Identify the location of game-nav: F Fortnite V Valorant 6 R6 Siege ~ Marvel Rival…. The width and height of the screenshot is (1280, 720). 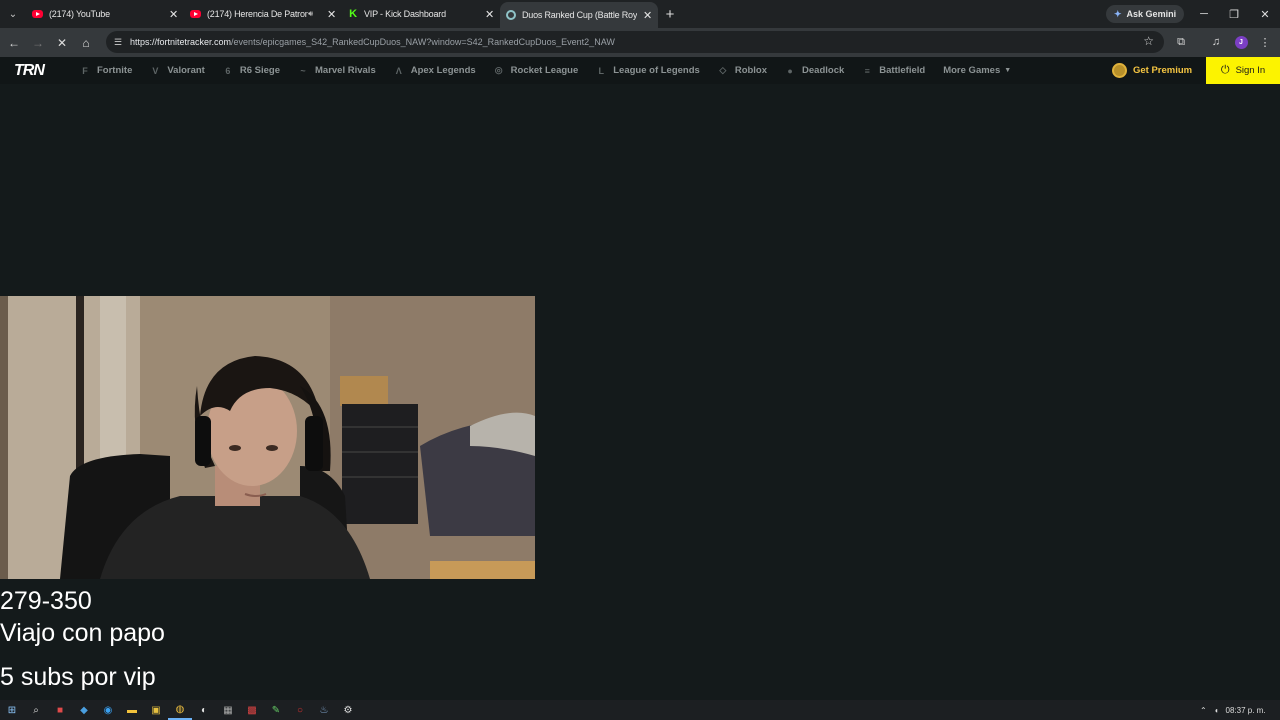
(493, 70).